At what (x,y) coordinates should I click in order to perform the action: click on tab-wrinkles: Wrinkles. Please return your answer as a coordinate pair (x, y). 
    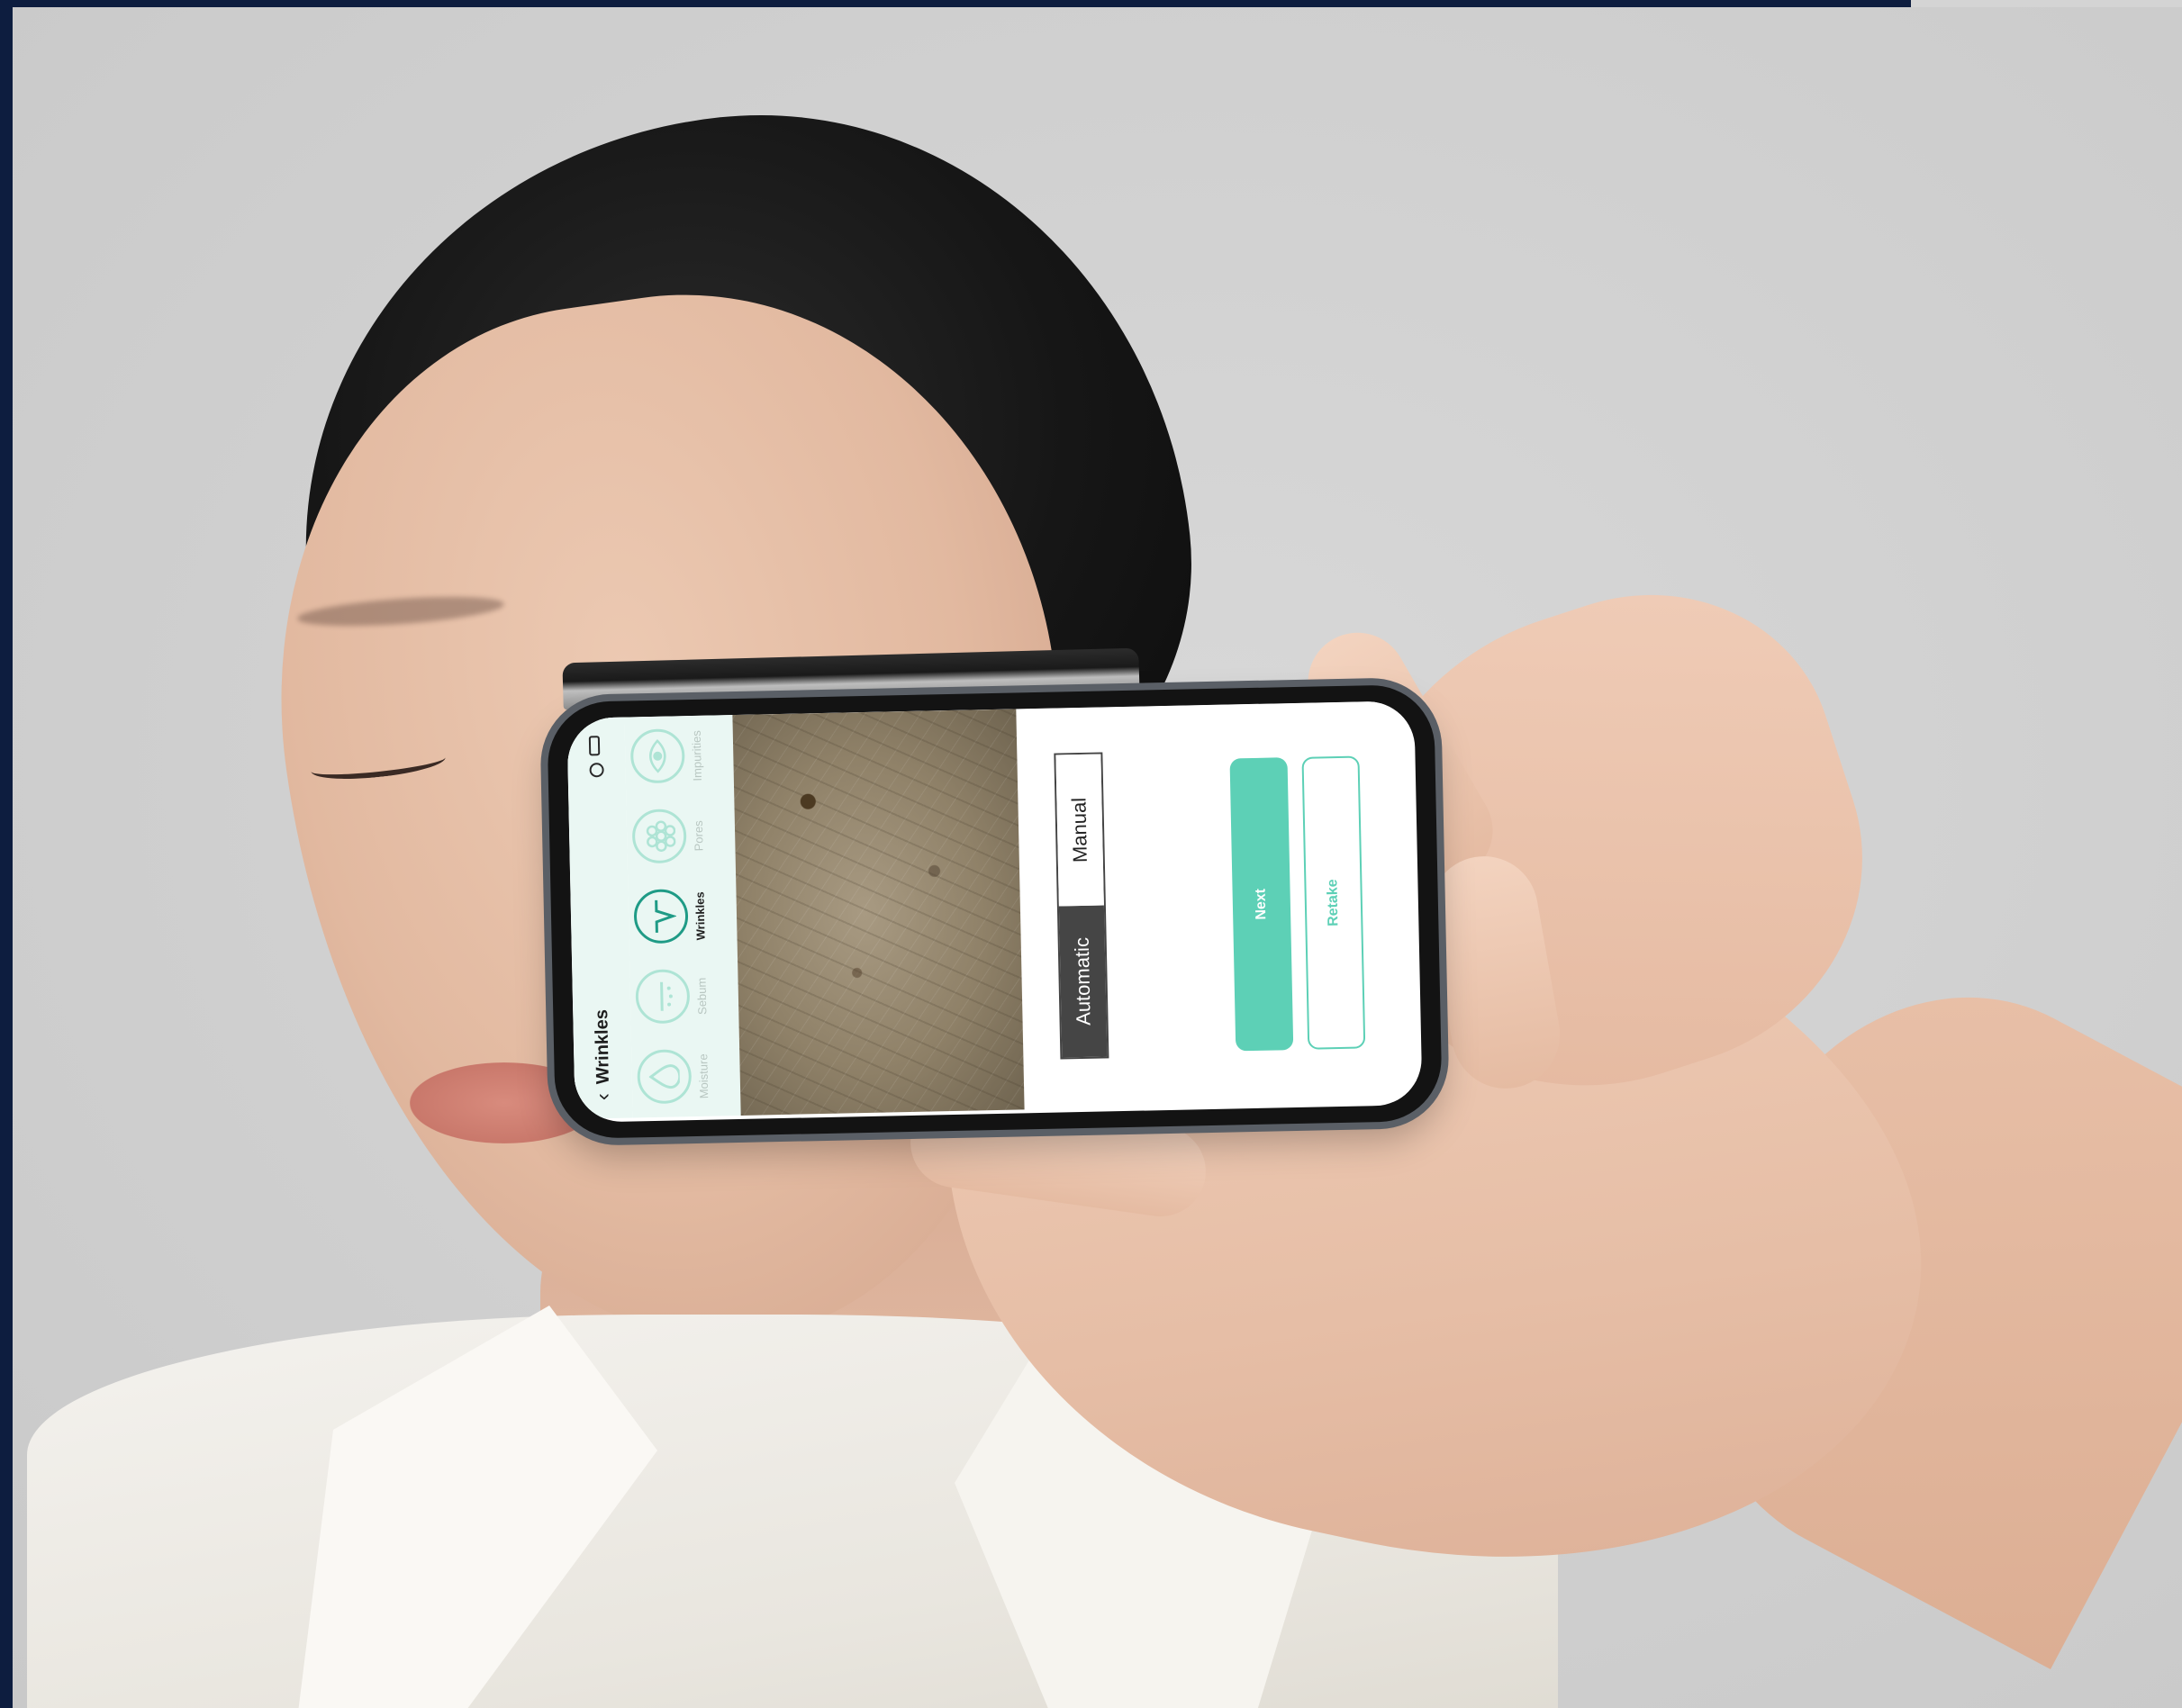
    Looking at the image, I should click on (670, 916).